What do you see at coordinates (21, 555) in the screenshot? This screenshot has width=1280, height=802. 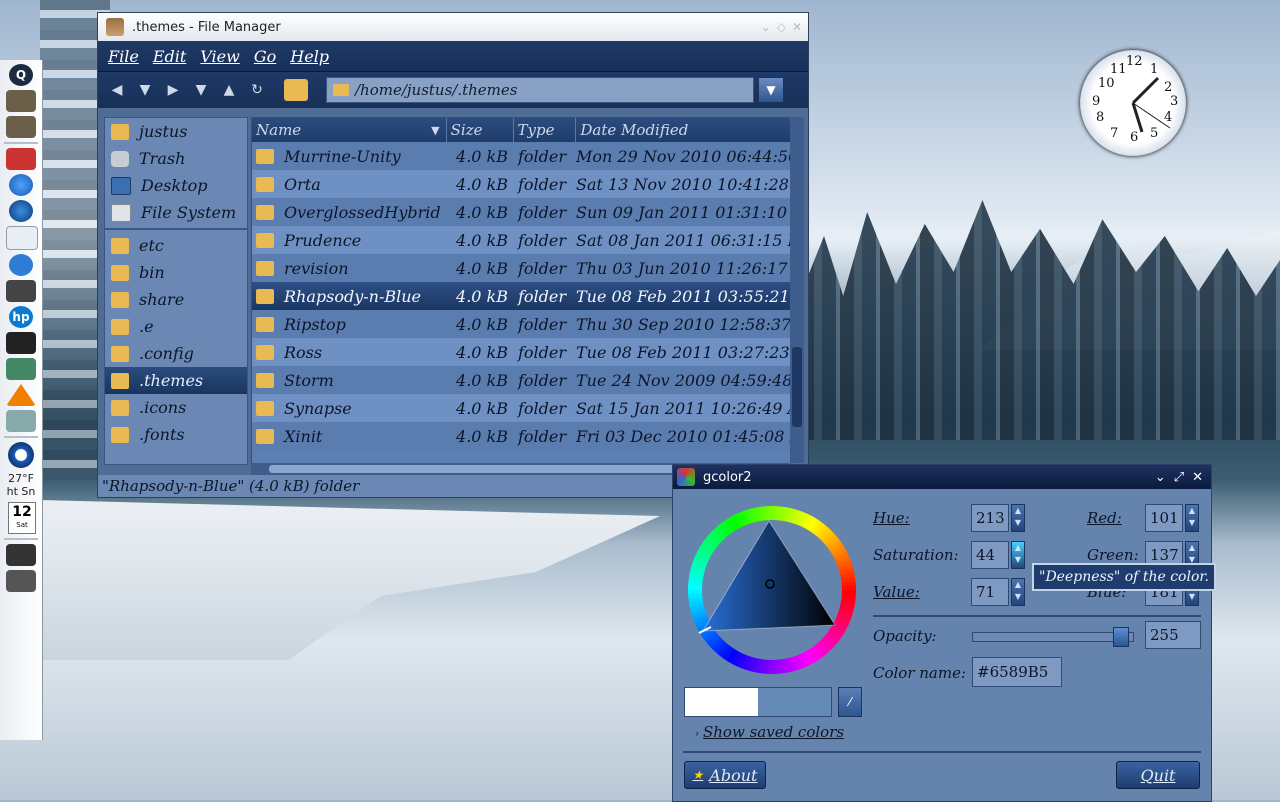 I see `system-monitor-icon` at bounding box center [21, 555].